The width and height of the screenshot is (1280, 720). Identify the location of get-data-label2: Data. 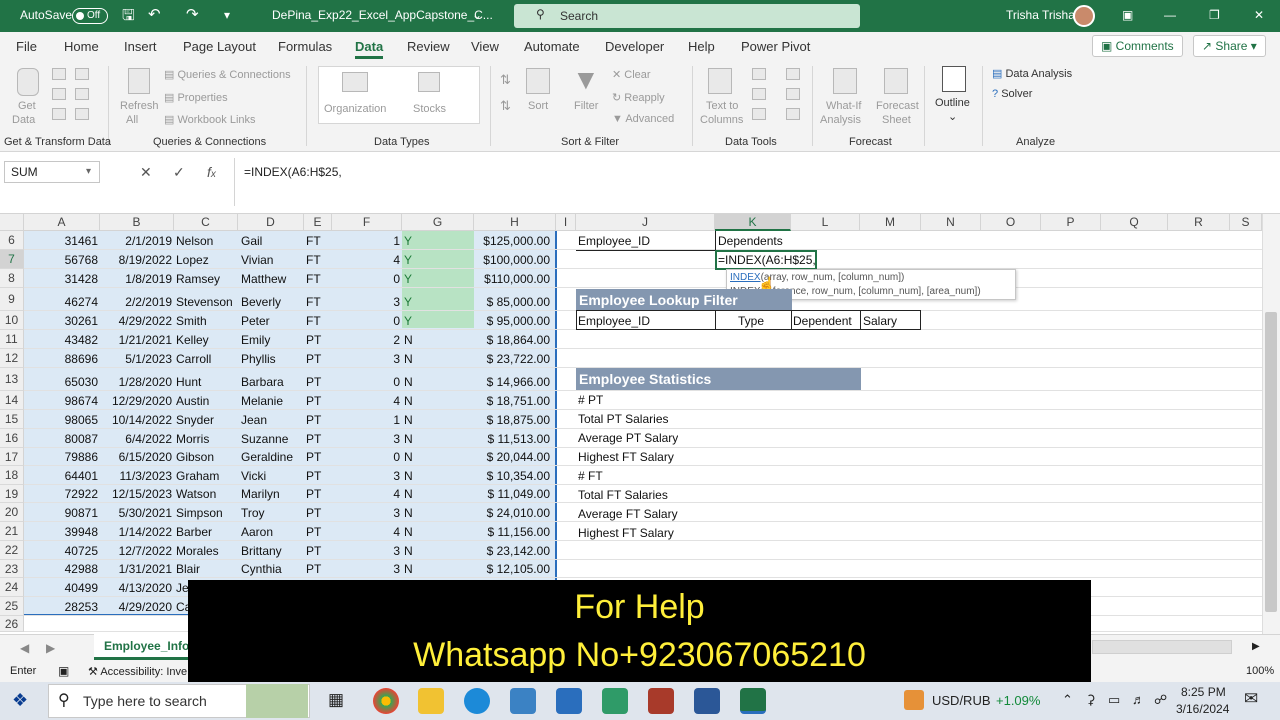
(23, 120).